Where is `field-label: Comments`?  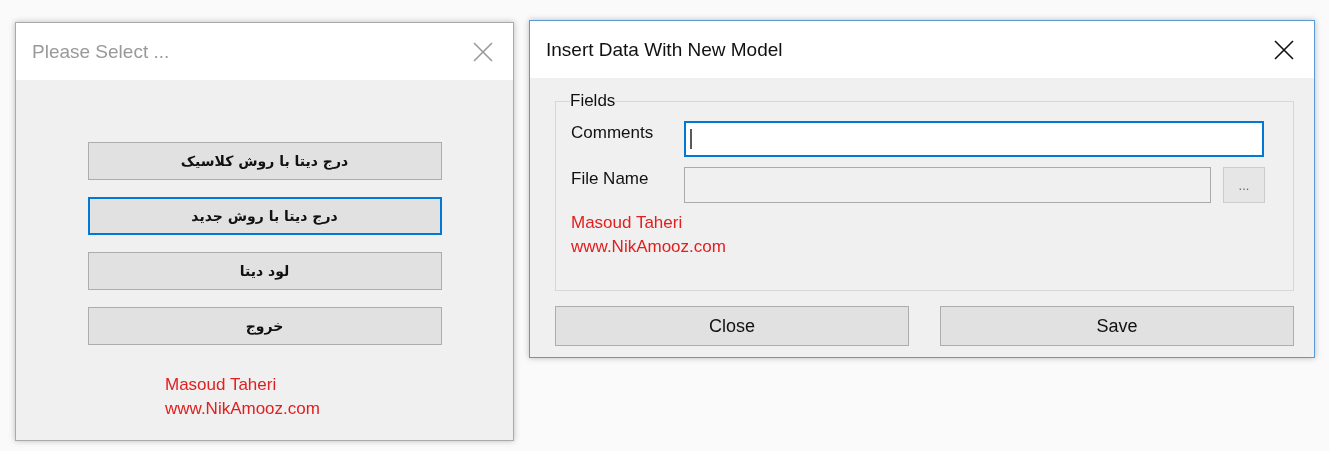
field-label: Comments is located at coordinates (613, 133).